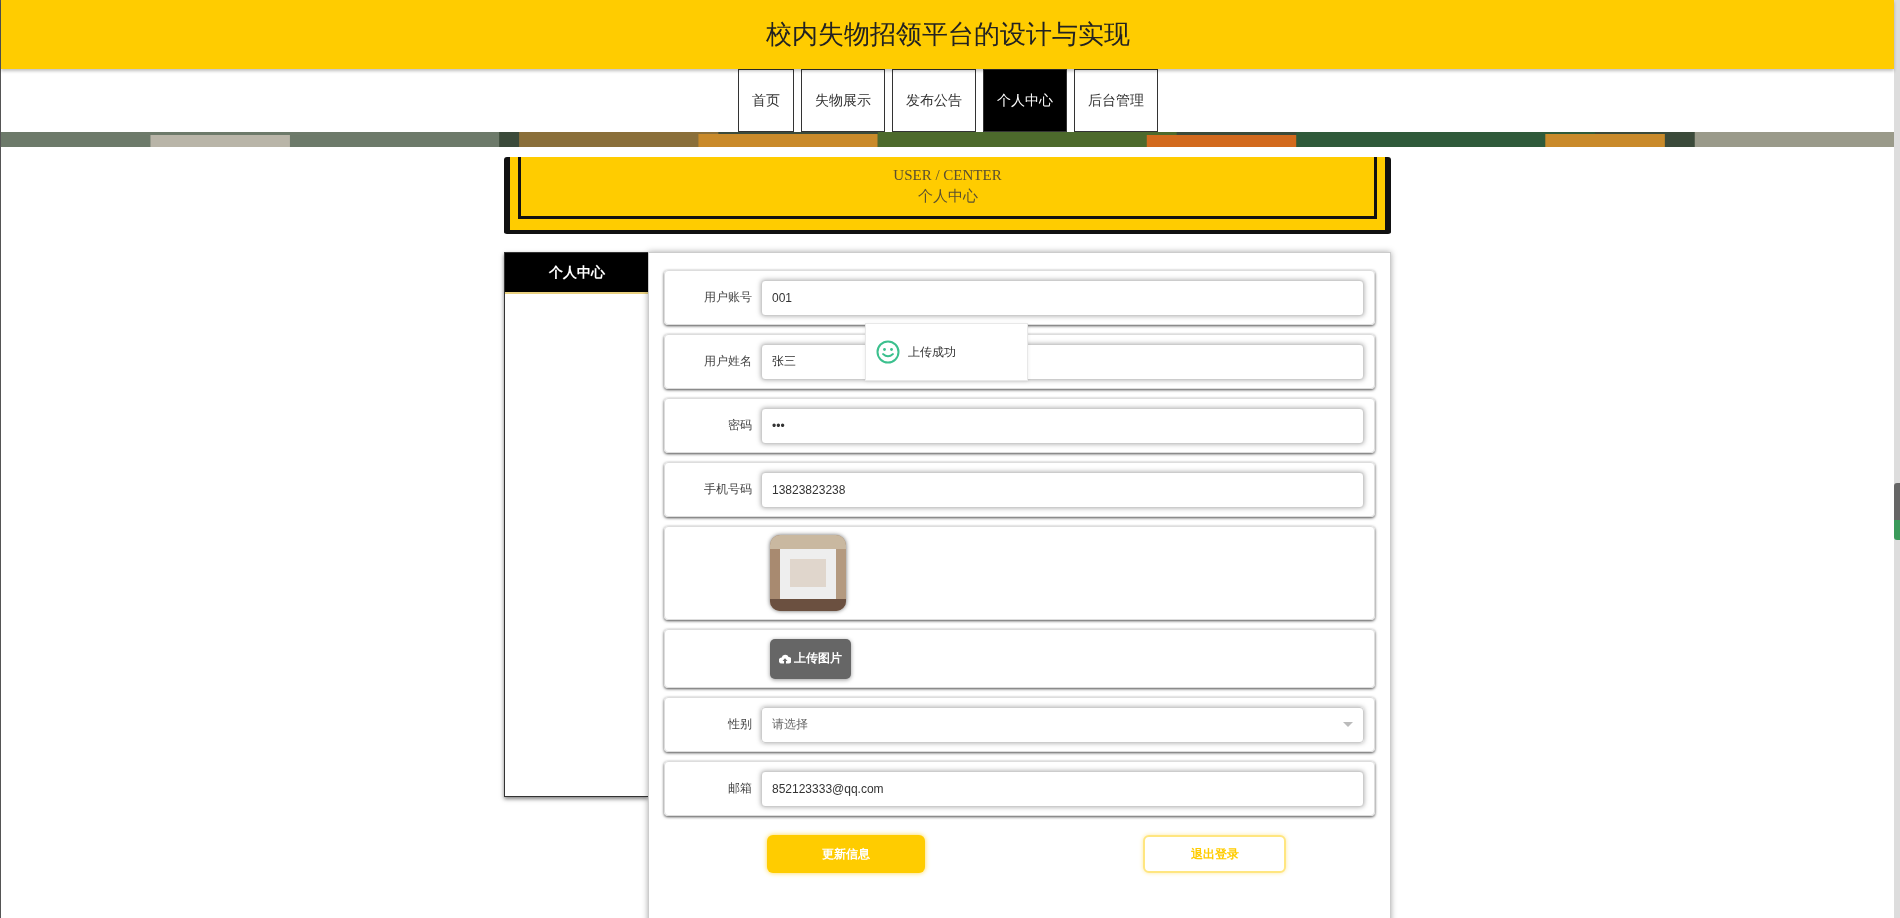 The width and height of the screenshot is (1900, 918). Describe the element at coordinates (888, 352) in the screenshot. I see `smiley-icon` at that location.